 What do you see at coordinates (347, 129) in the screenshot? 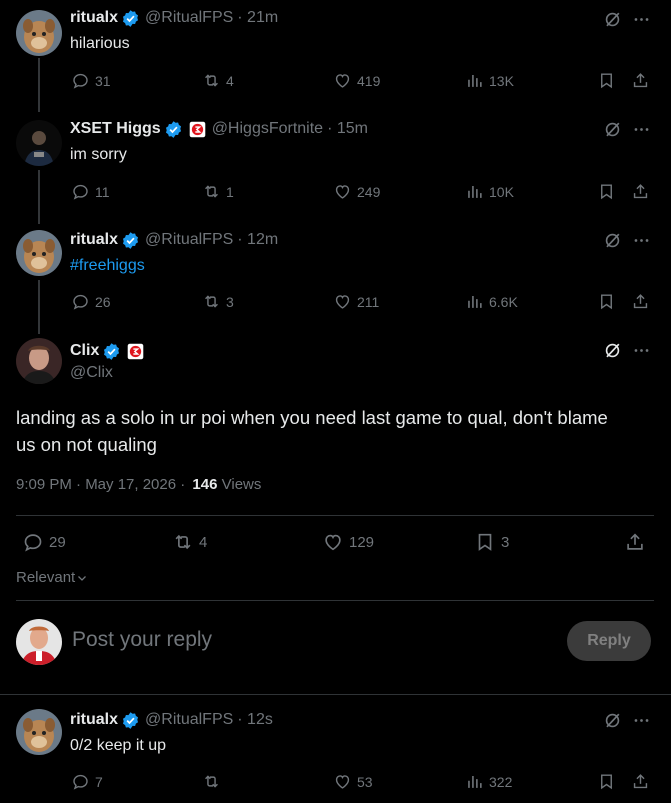
I see `tweet-time: · 15m` at bounding box center [347, 129].